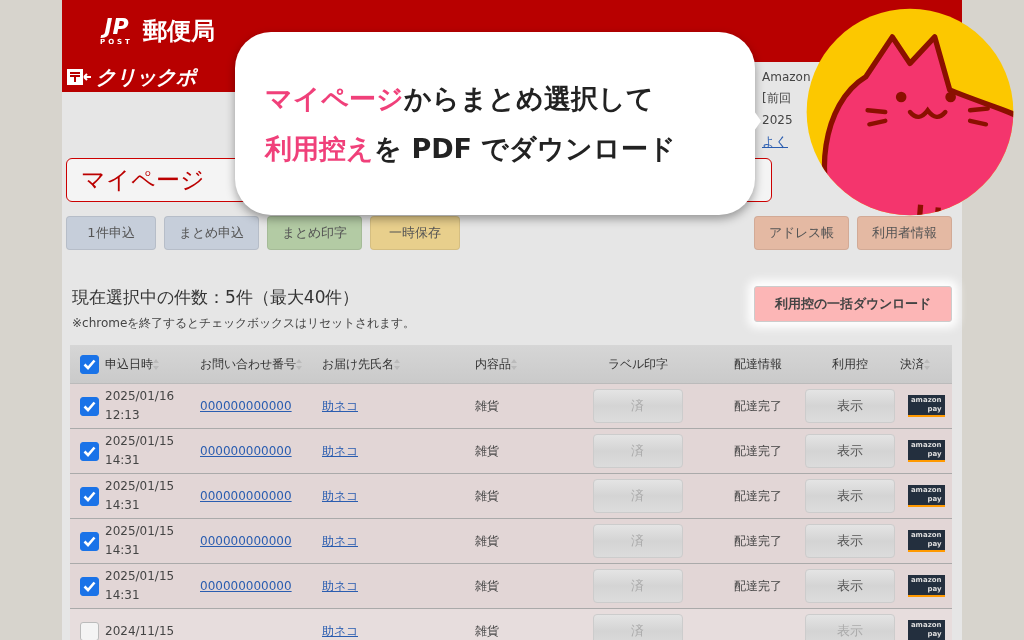 The height and width of the screenshot is (640, 1024). Describe the element at coordinates (471, 148) in the screenshot. I see `callout-text: 利用控えを PDF でダウンロード` at that location.